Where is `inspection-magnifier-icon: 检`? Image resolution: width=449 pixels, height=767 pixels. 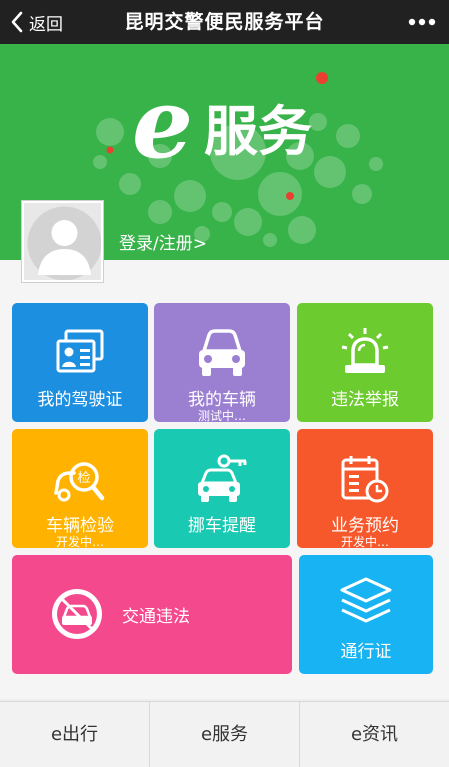 inspection-magnifier-icon: 检 is located at coordinates (79, 482).